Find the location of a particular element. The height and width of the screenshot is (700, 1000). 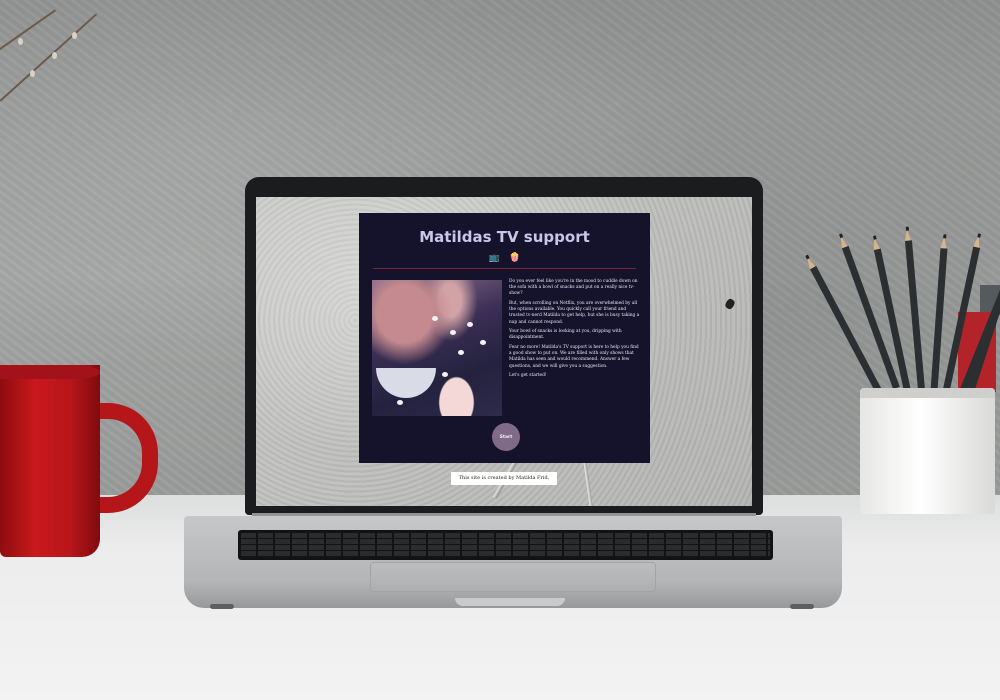

laptop-notch is located at coordinates (510, 602).